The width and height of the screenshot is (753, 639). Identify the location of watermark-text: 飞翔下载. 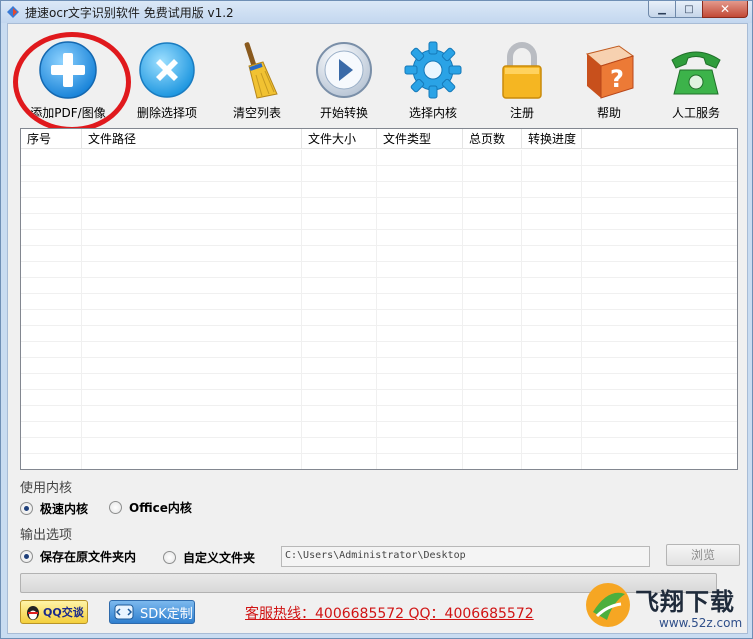
(685, 602).